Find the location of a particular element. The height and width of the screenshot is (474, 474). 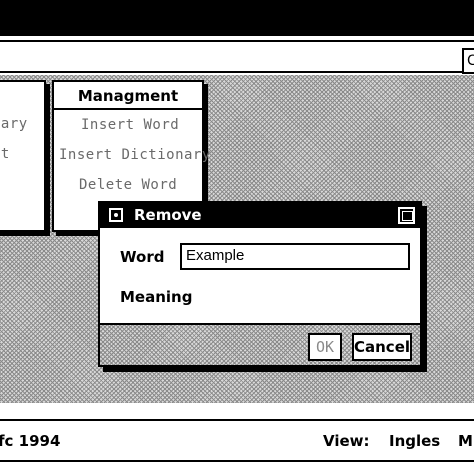

menu-item-dictionary: nary is located at coordinates (14, 124).